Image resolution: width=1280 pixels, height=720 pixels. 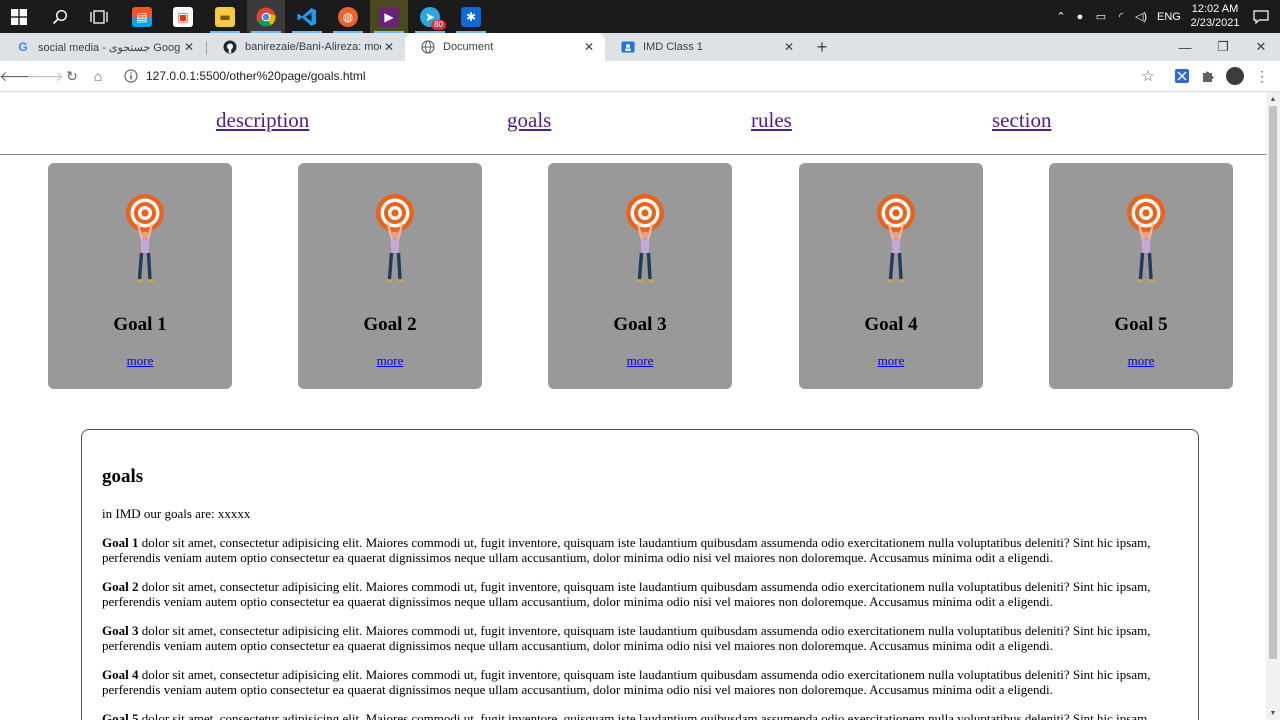 I want to click on office-icon: ▣, so click(x=183, y=16).